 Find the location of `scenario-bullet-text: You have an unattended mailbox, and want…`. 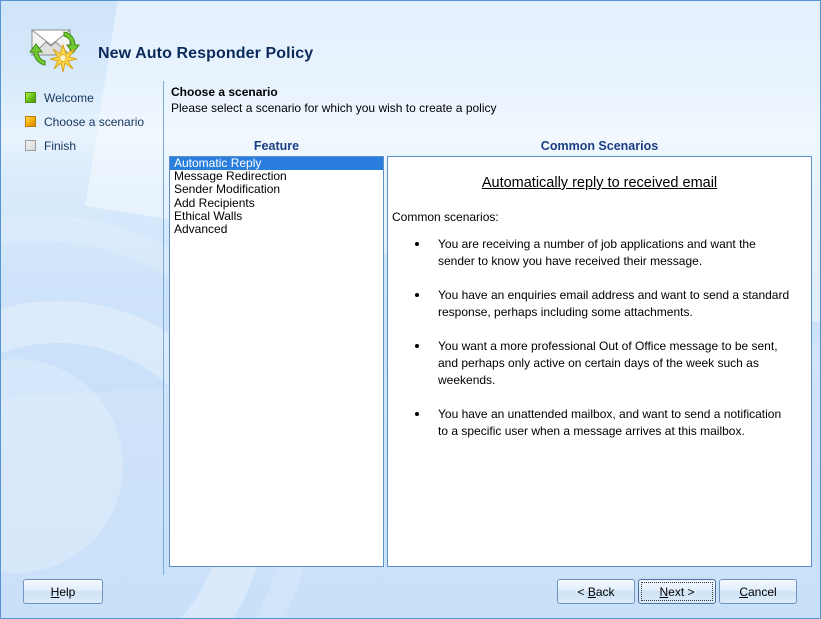

scenario-bullet-text: You have an unattended mailbox, and want… is located at coordinates (610, 422).